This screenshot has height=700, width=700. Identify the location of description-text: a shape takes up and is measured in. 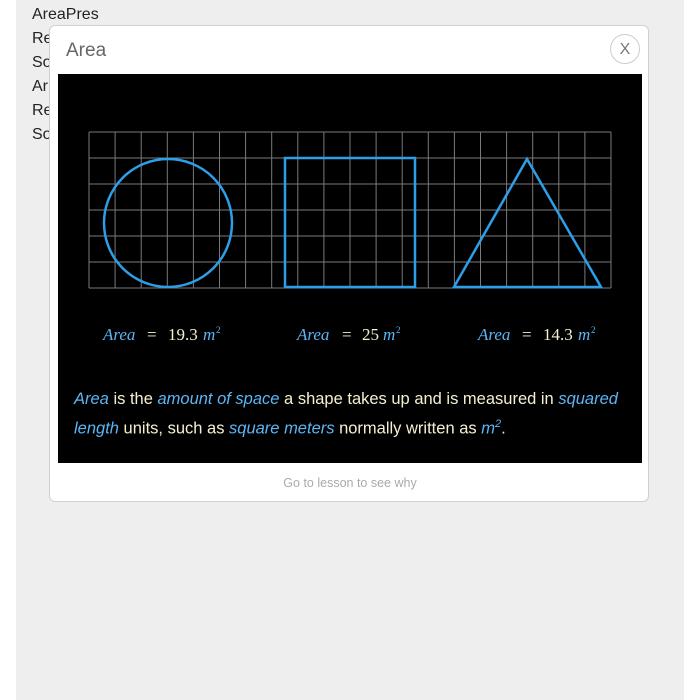
(419, 399).